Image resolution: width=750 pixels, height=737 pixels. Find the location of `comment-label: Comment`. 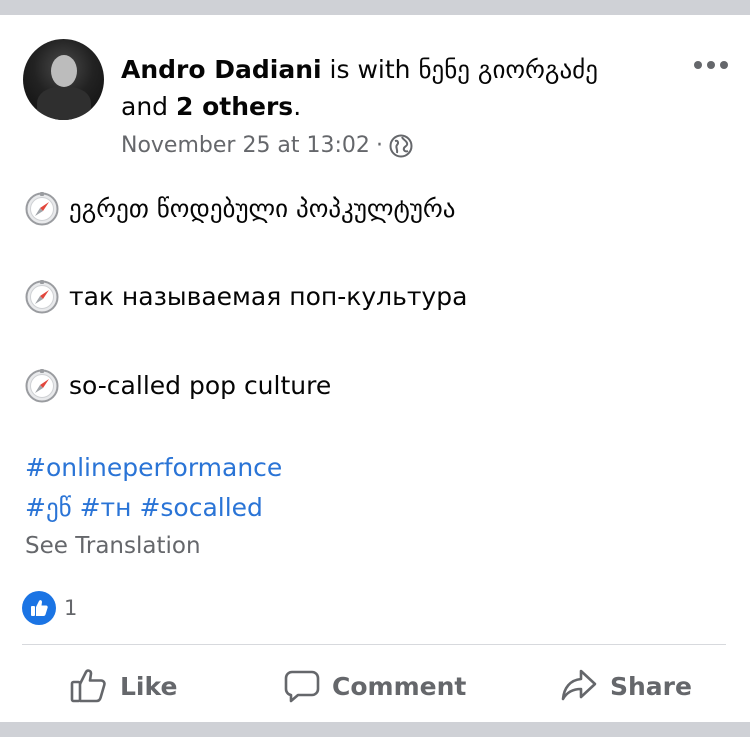

comment-label: Comment is located at coordinates (399, 686).